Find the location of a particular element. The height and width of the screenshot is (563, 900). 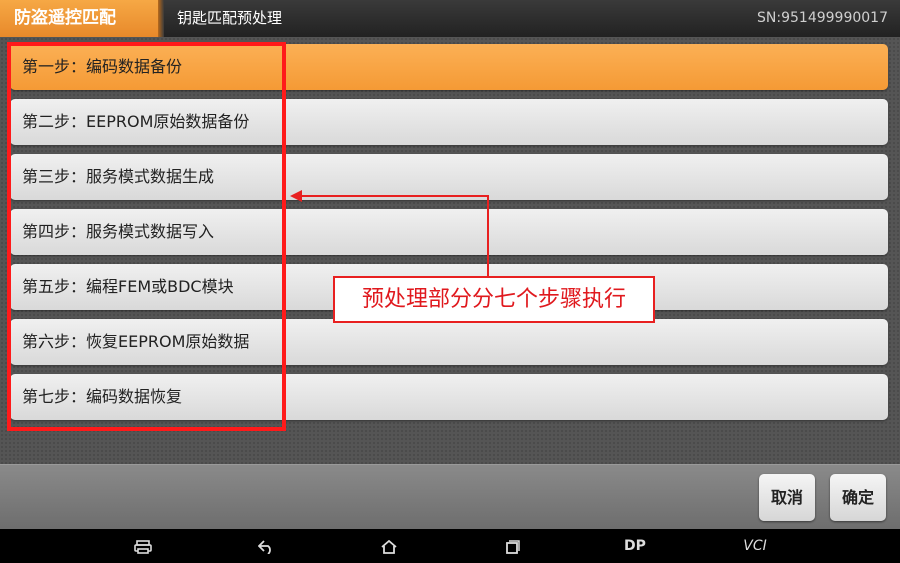

back-icon is located at coordinates (266, 546).